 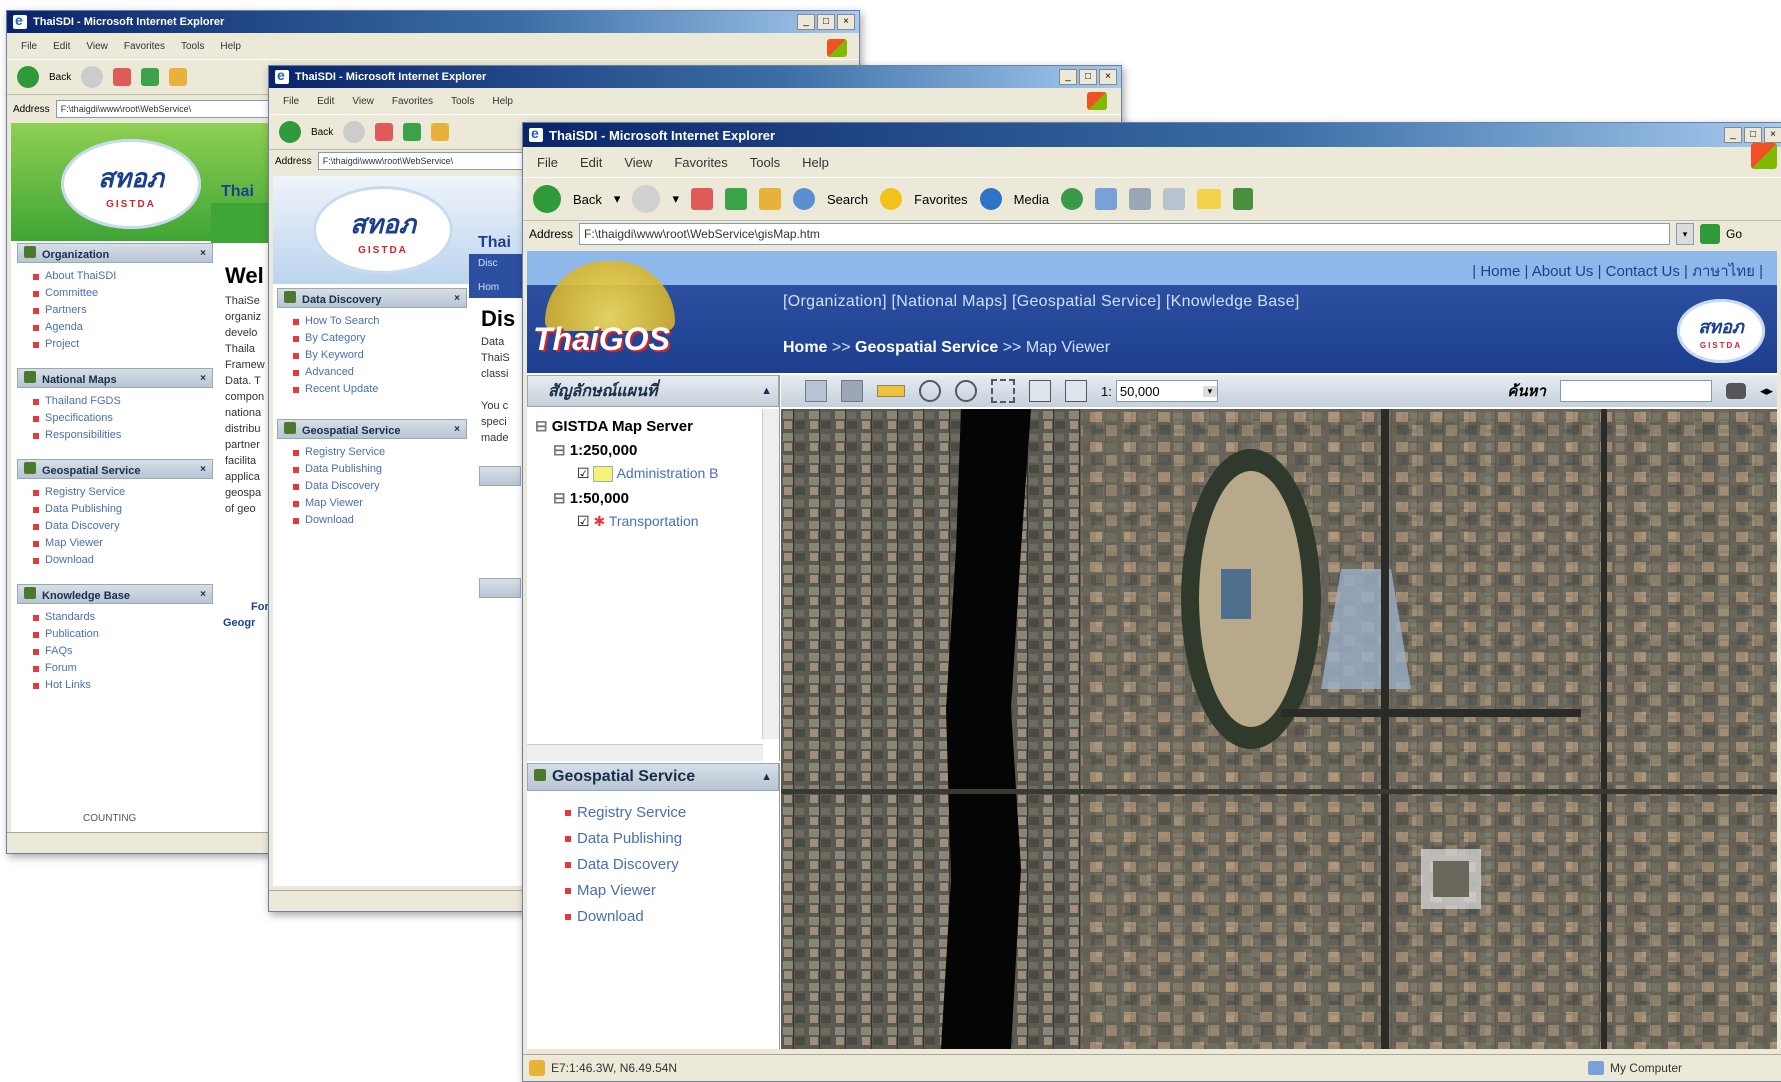 I want to click on nav-link: Data Publishing, so click(x=380, y=469).